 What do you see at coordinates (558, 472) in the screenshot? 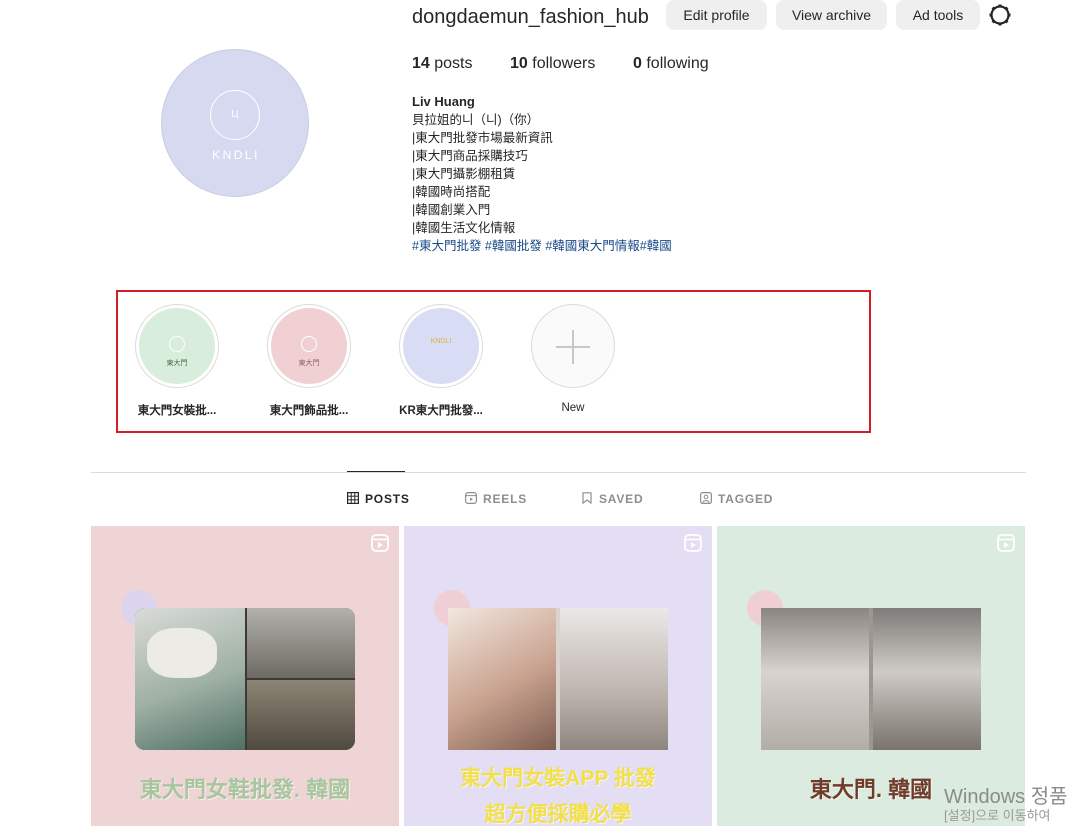
I see `tabs-divider` at bounding box center [558, 472].